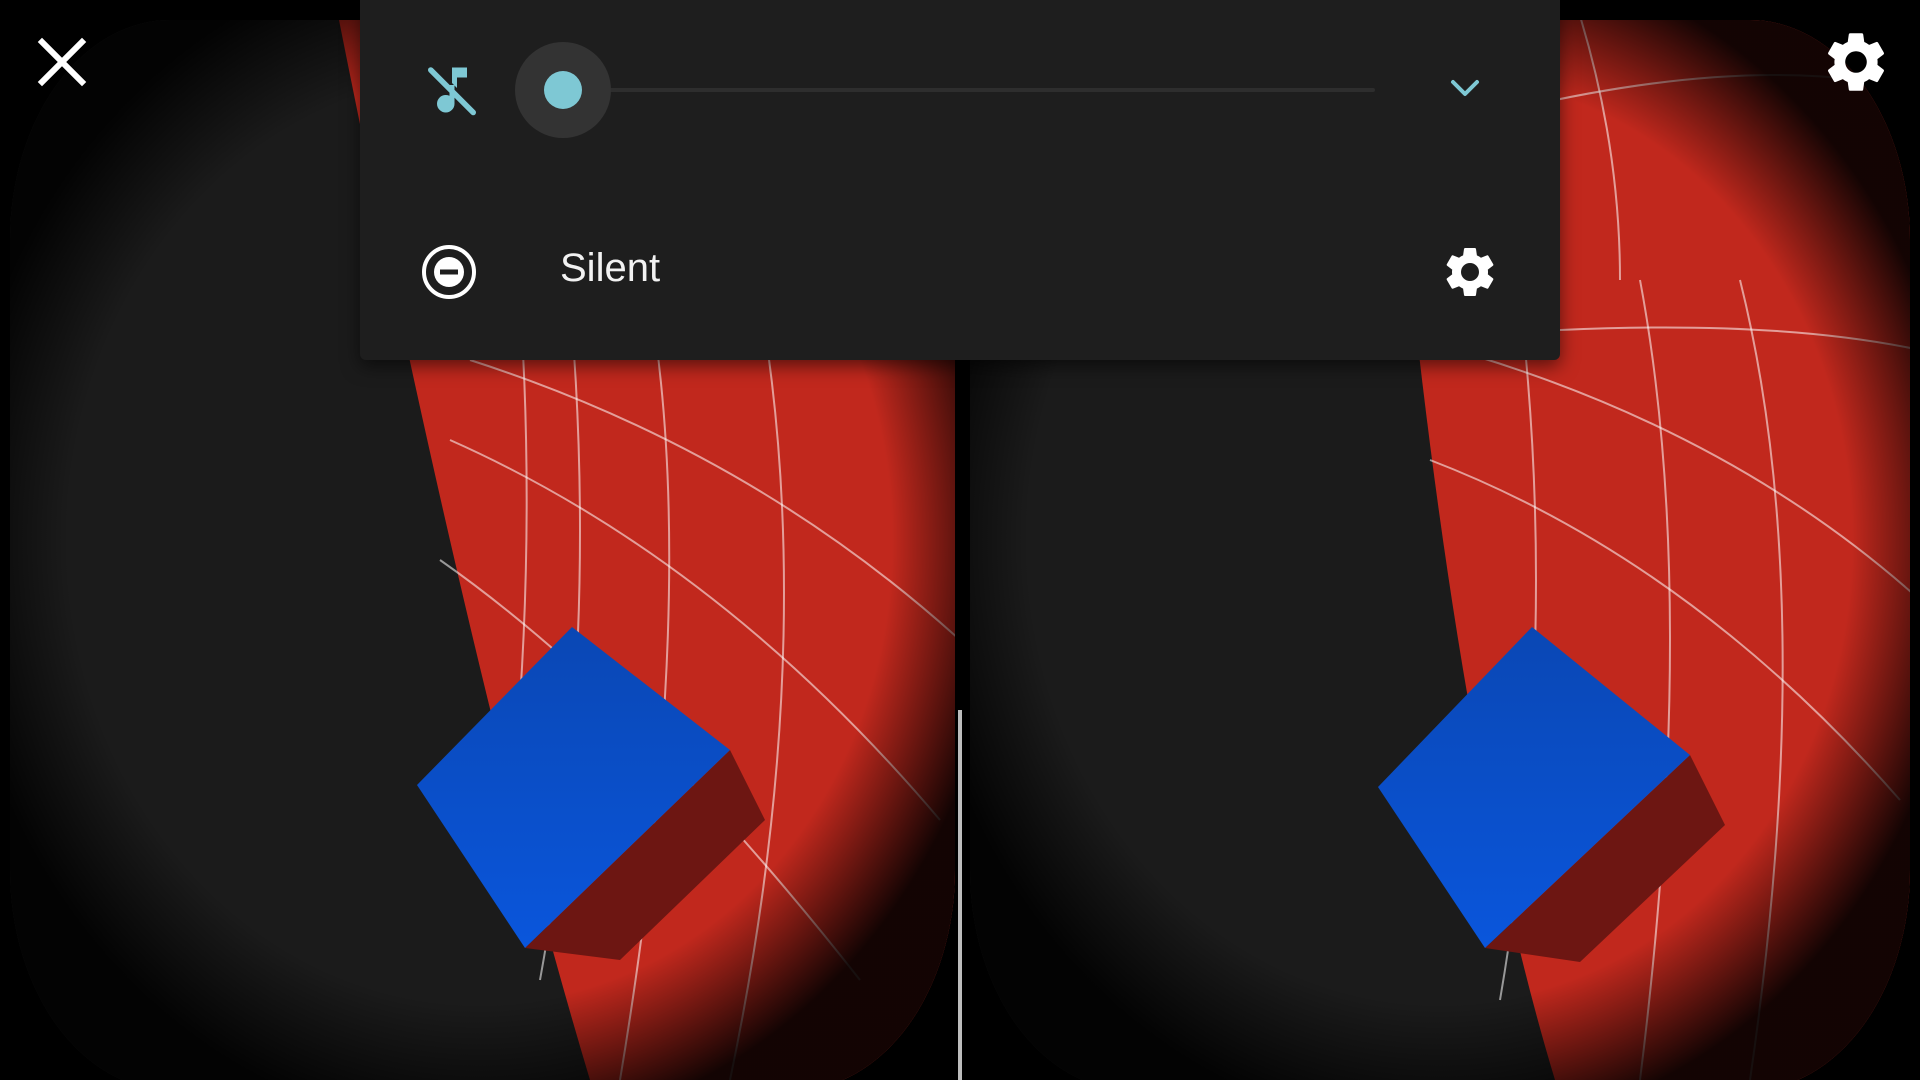  What do you see at coordinates (975, 90) in the screenshot?
I see `slider-track` at bounding box center [975, 90].